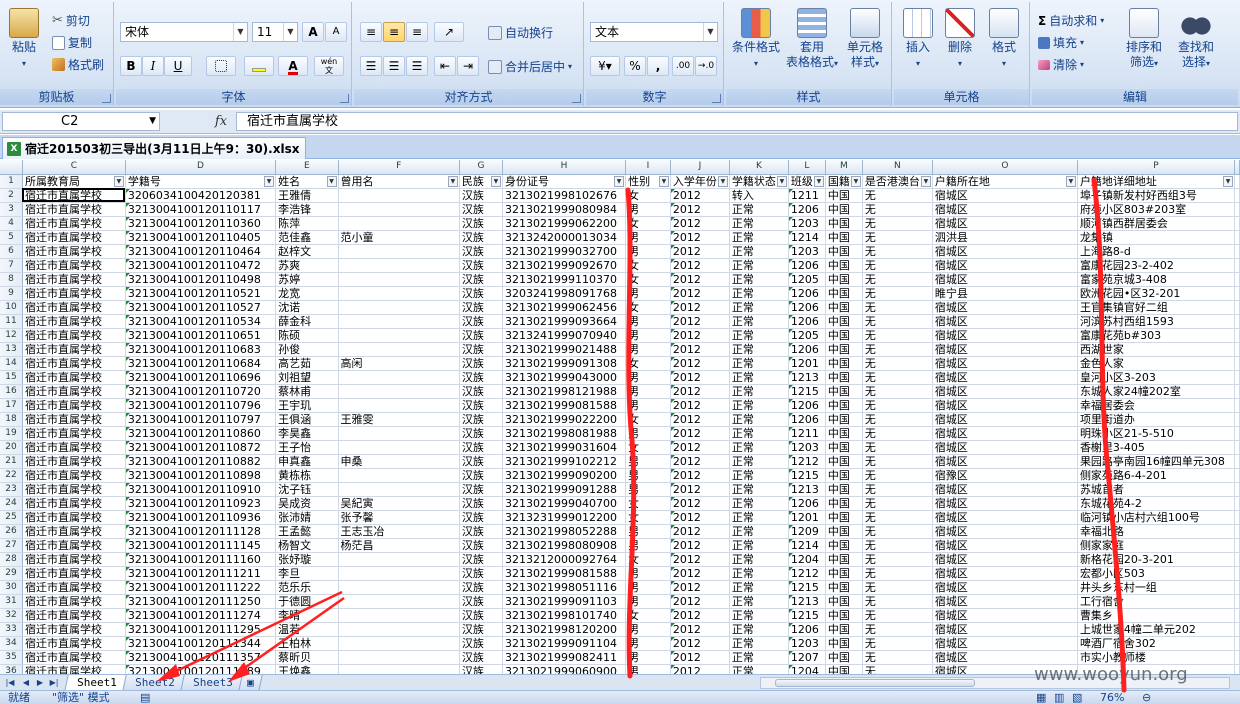 The image size is (1240, 704). I want to click on cell: 沈子钰, so click(307, 489).